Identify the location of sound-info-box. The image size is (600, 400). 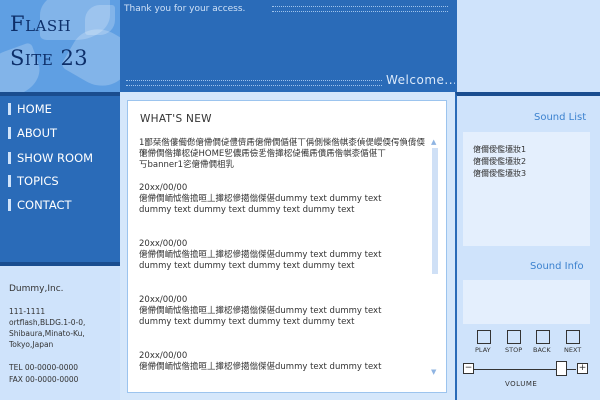
(526, 302).